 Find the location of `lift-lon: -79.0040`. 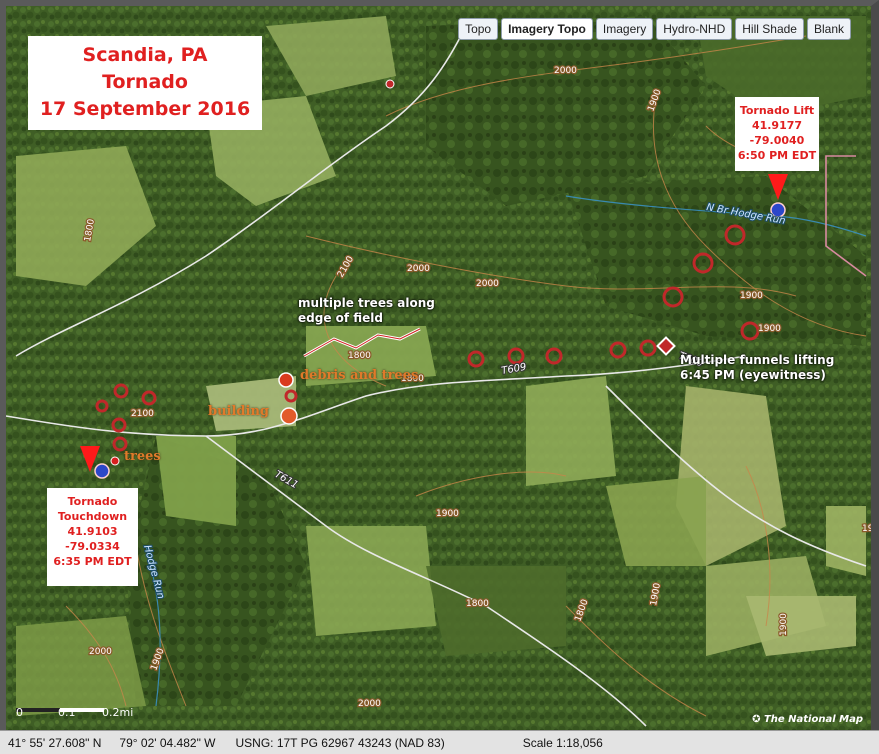

lift-lon: -79.0040 is located at coordinates (777, 140).